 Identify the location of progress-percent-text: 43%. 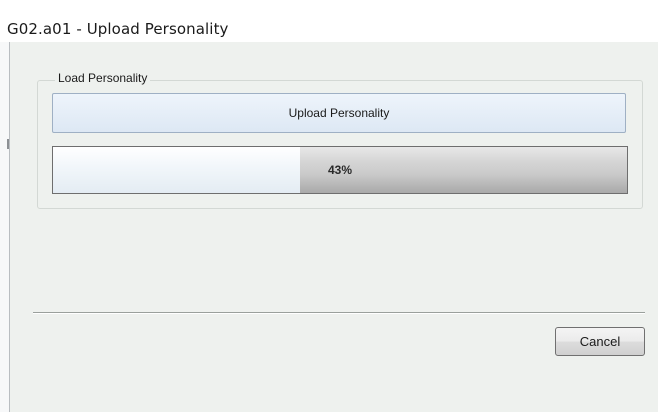
(340, 170).